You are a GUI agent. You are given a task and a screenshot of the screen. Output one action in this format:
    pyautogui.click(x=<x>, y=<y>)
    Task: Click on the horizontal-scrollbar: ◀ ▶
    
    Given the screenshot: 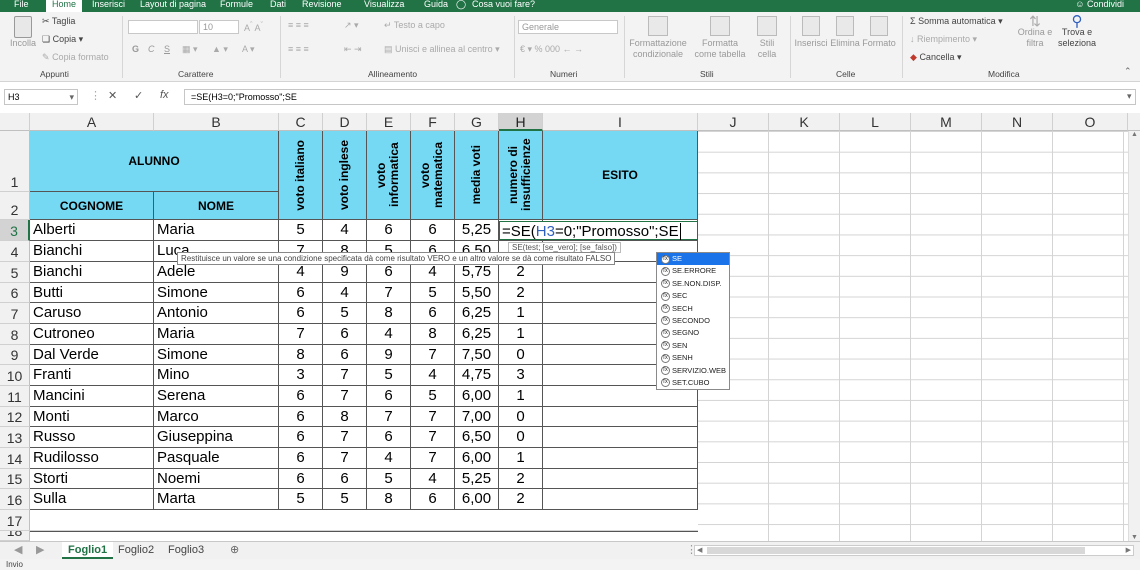 What is the action you would take?
    pyautogui.click(x=914, y=550)
    